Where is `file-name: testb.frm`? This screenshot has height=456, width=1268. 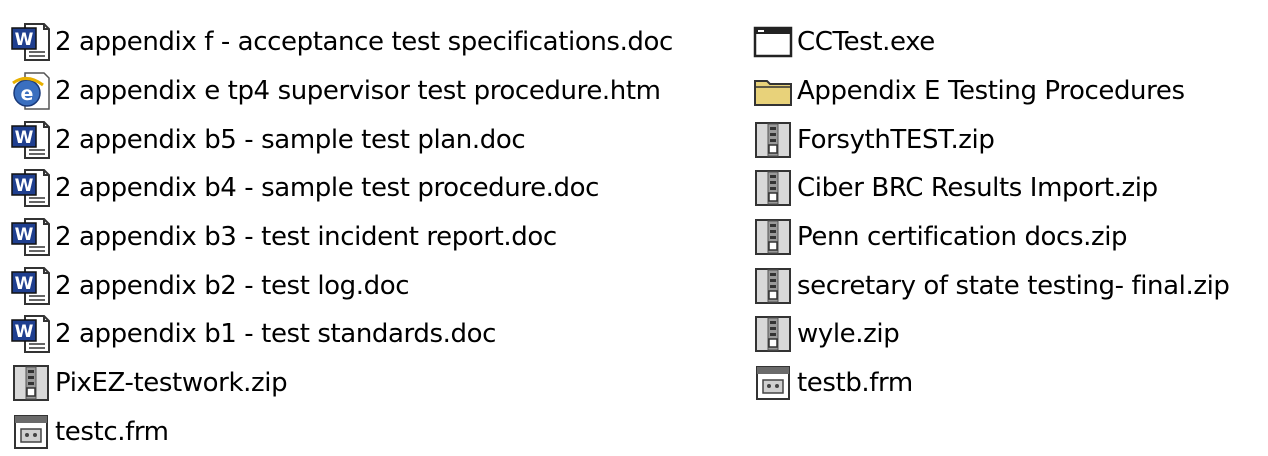 file-name: testb.frm is located at coordinates (855, 383).